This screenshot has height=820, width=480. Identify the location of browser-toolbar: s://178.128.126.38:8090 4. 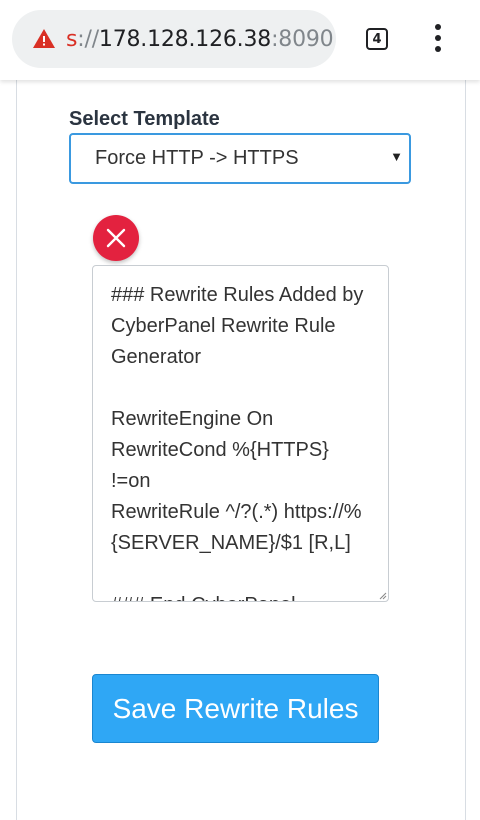
(240, 40).